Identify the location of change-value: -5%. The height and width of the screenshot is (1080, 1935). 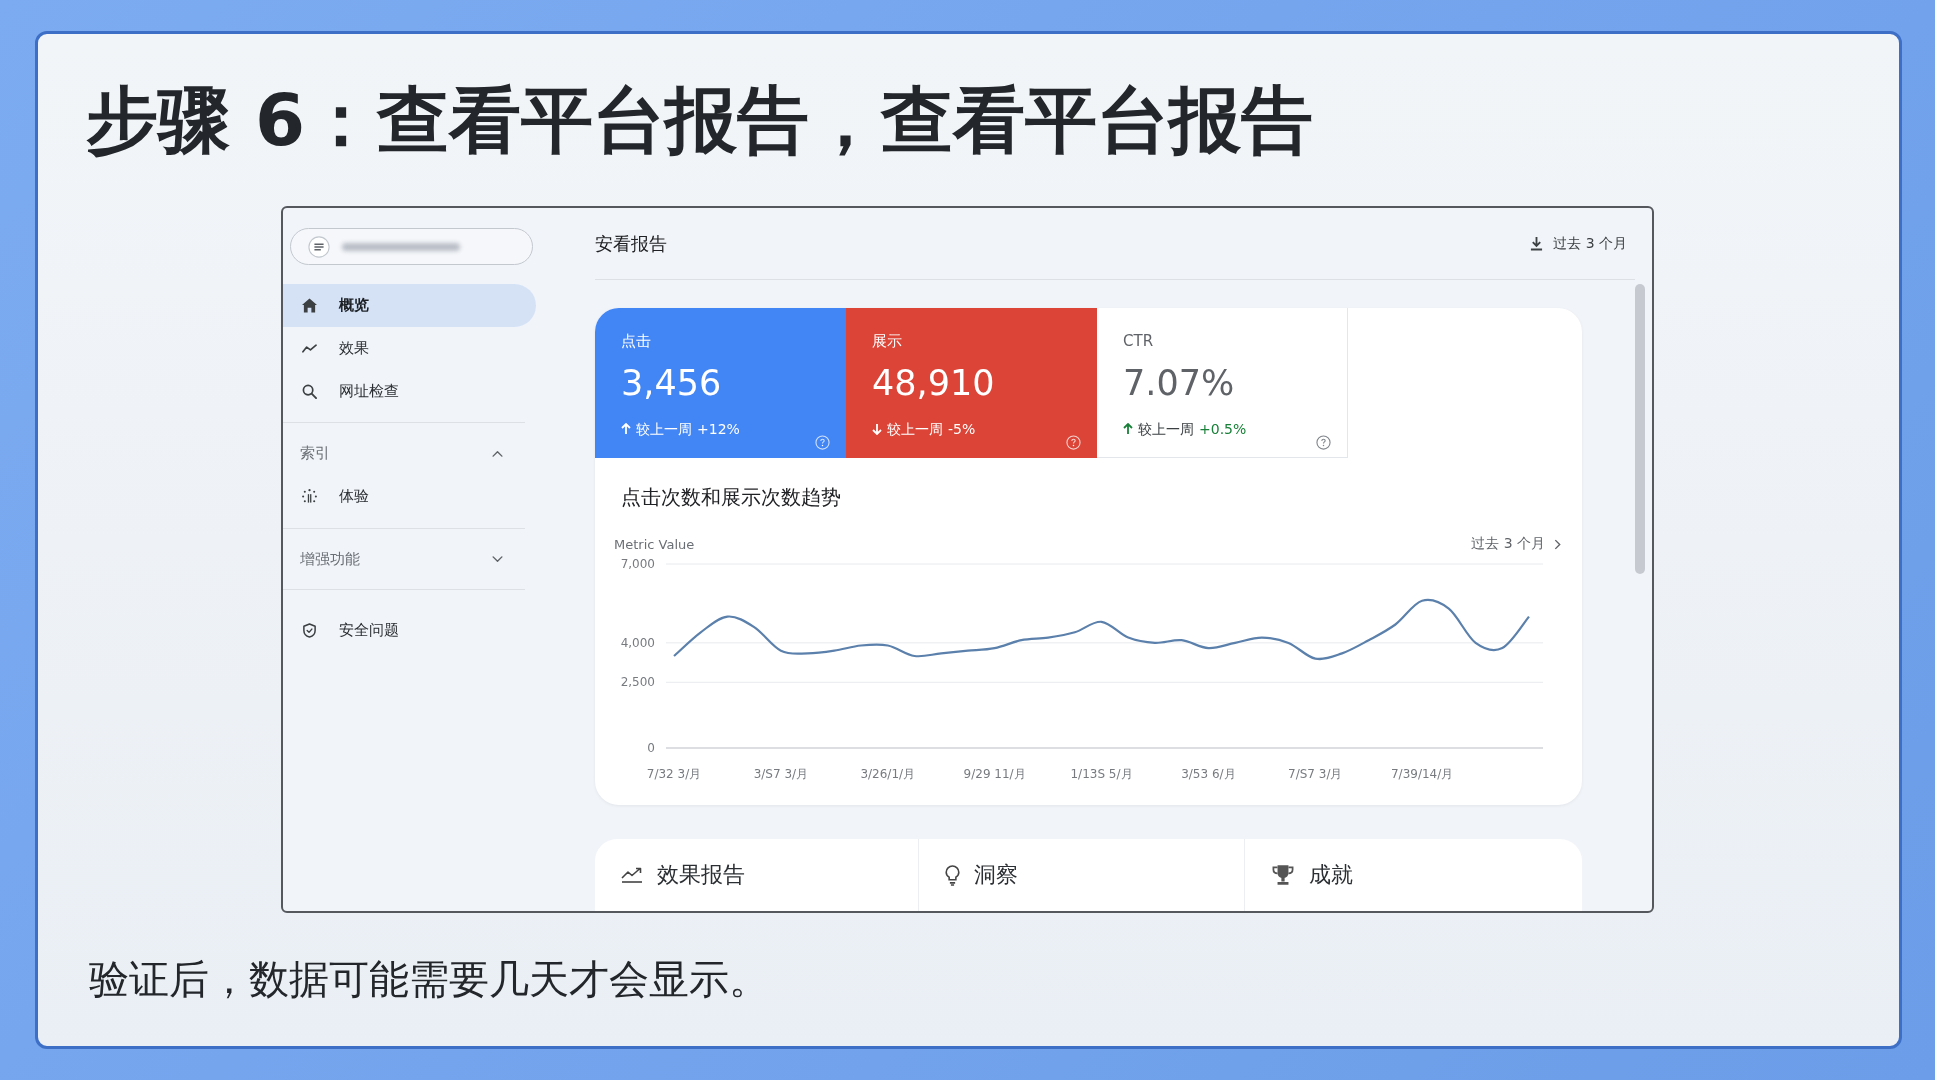
(962, 429).